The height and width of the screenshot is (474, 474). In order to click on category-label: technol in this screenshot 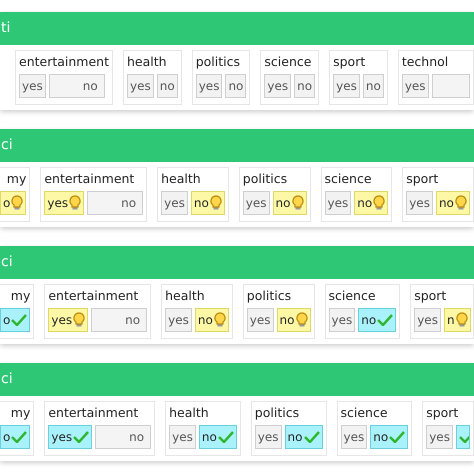, I will do `click(426, 62)`.